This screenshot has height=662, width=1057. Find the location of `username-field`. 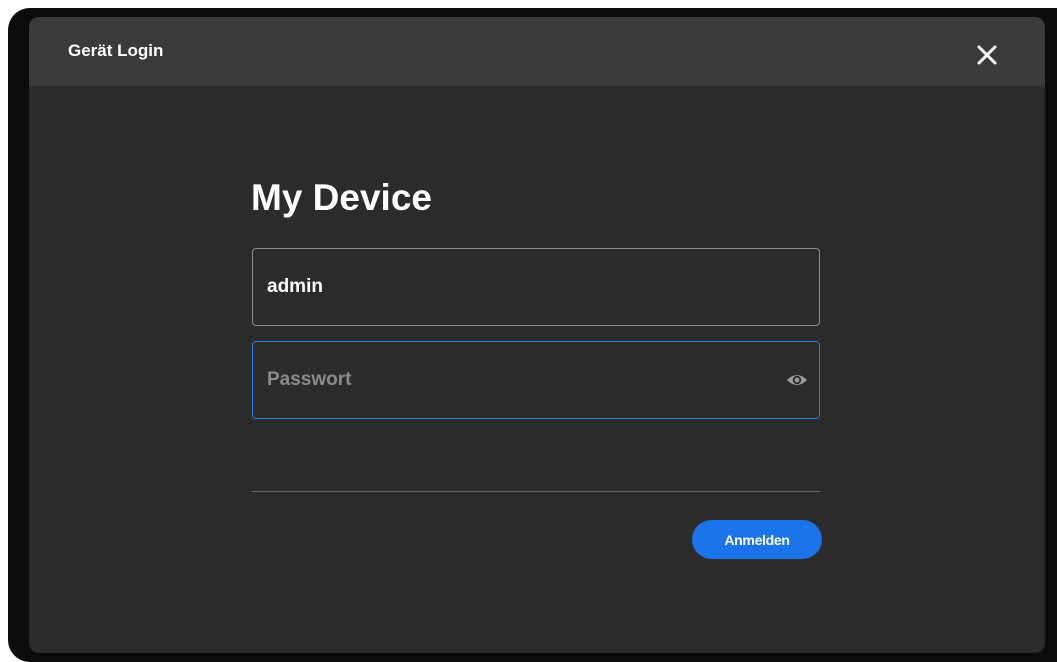

username-field is located at coordinates (536, 287).